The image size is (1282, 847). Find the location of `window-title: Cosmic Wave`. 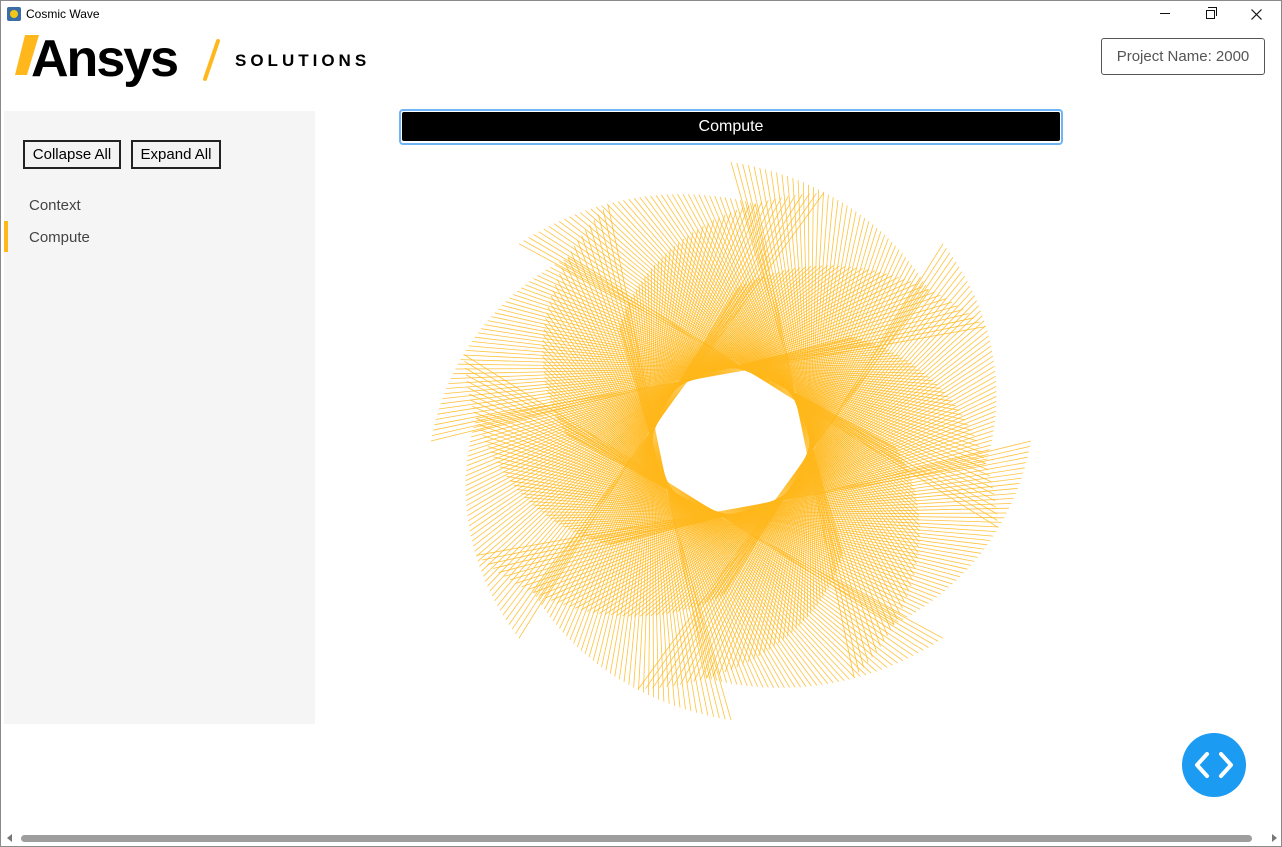

window-title: Cosmic Wave is located at coordinates (63, 14).